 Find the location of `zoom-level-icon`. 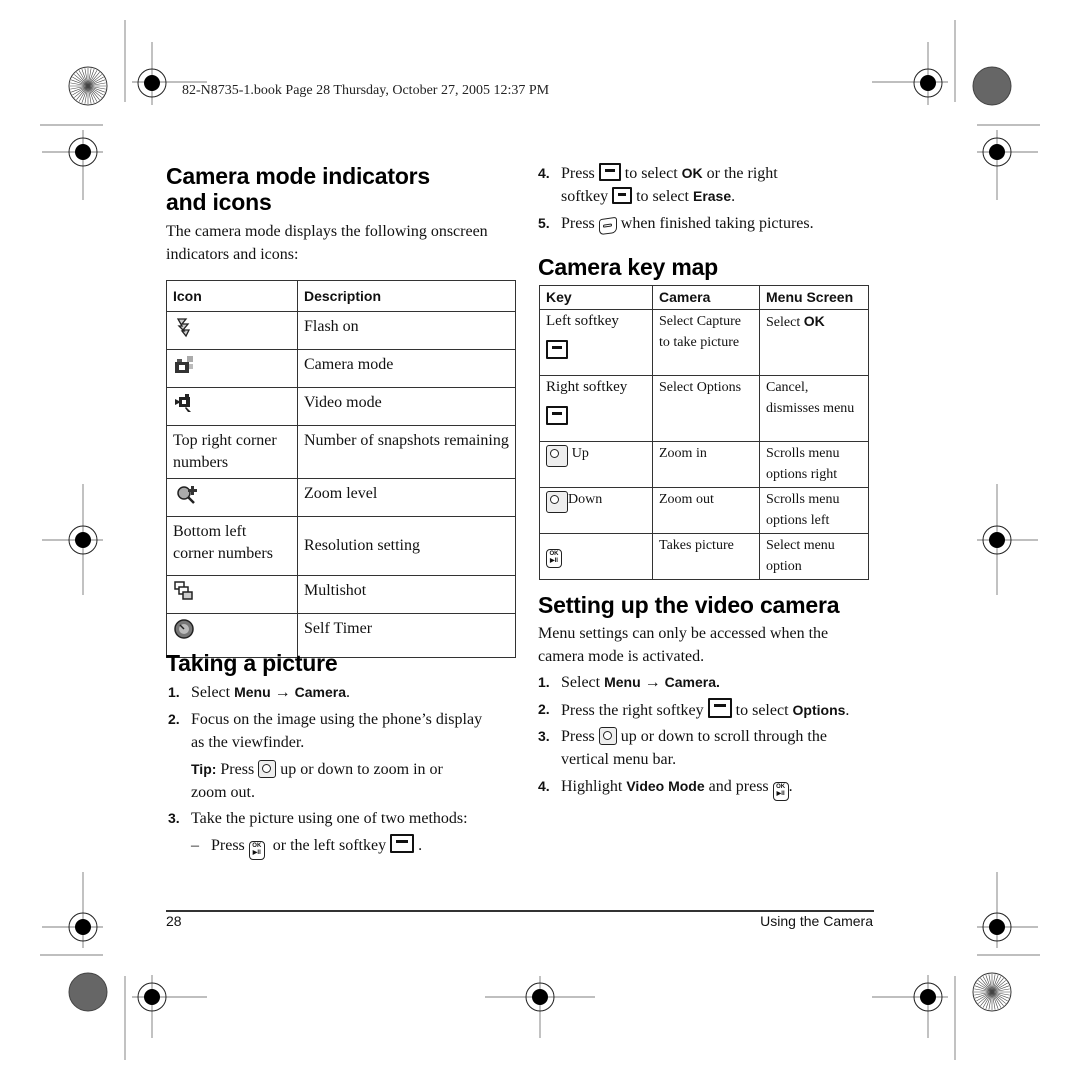

zoom-level-icon is located at coordinates (187, 495).